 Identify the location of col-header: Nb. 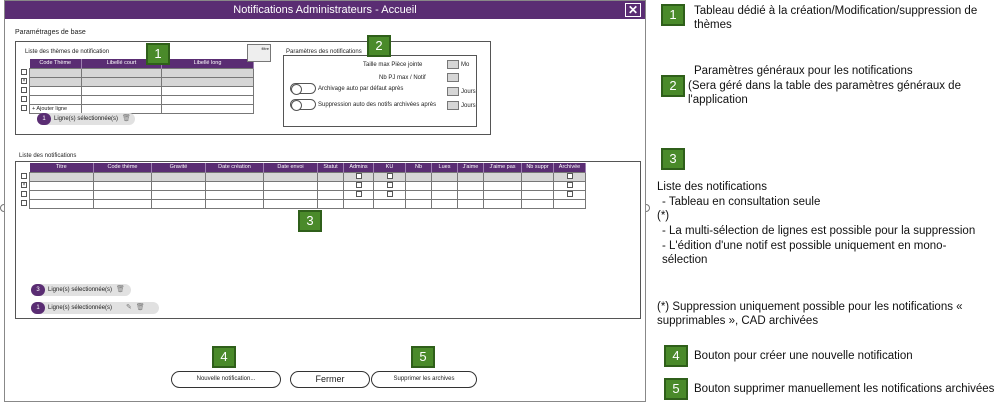
(418, 167).